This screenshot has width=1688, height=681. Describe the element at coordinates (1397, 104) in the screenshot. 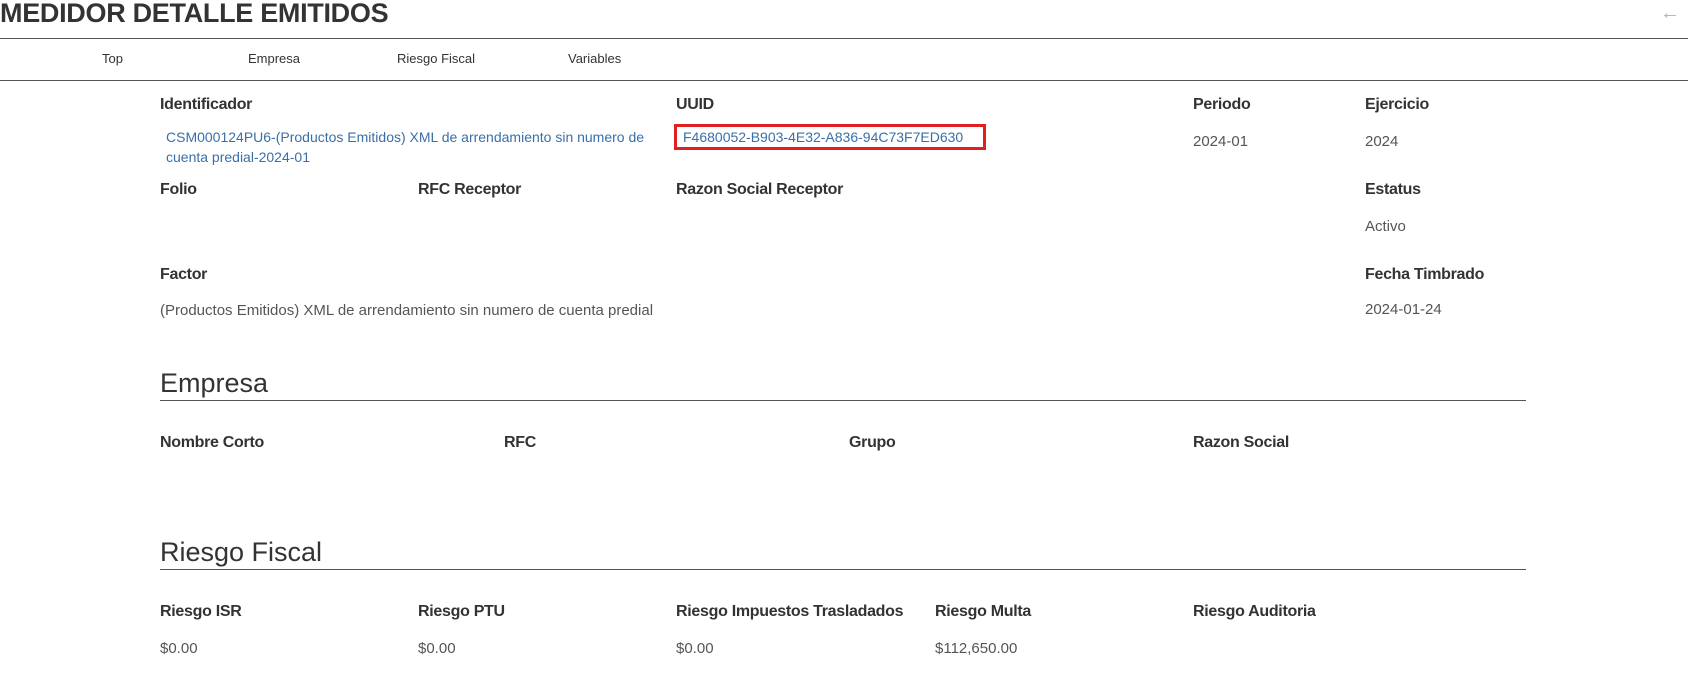

I see `ejercicio-label: Ejercicio` at that location.